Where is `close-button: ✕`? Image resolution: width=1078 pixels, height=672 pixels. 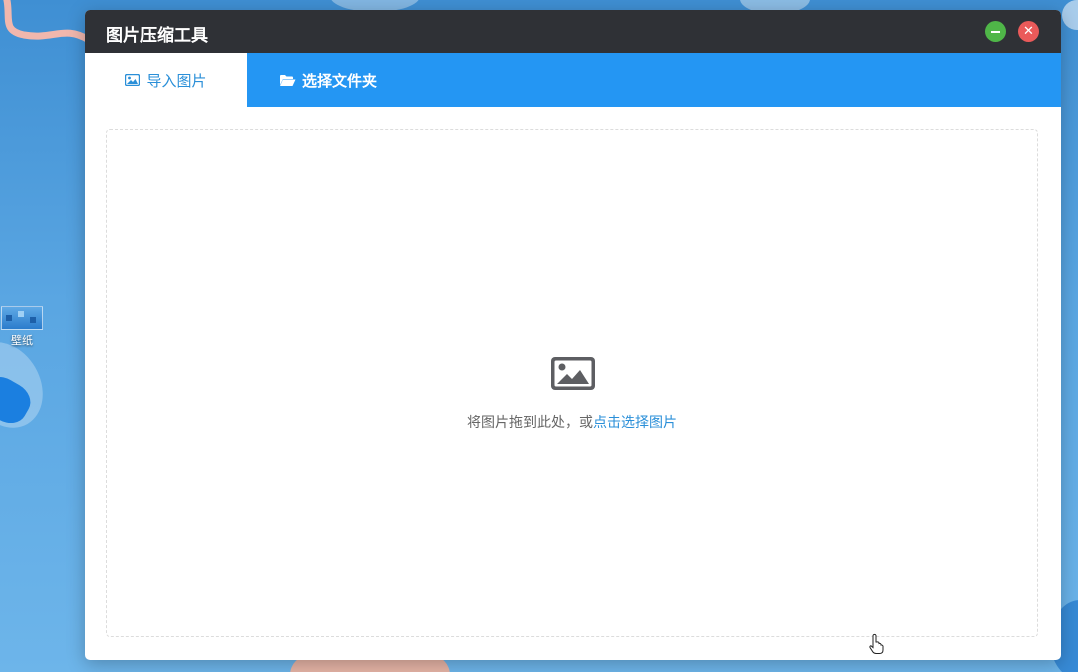
close-button: ✕ is located at coordinates (1028, 31).